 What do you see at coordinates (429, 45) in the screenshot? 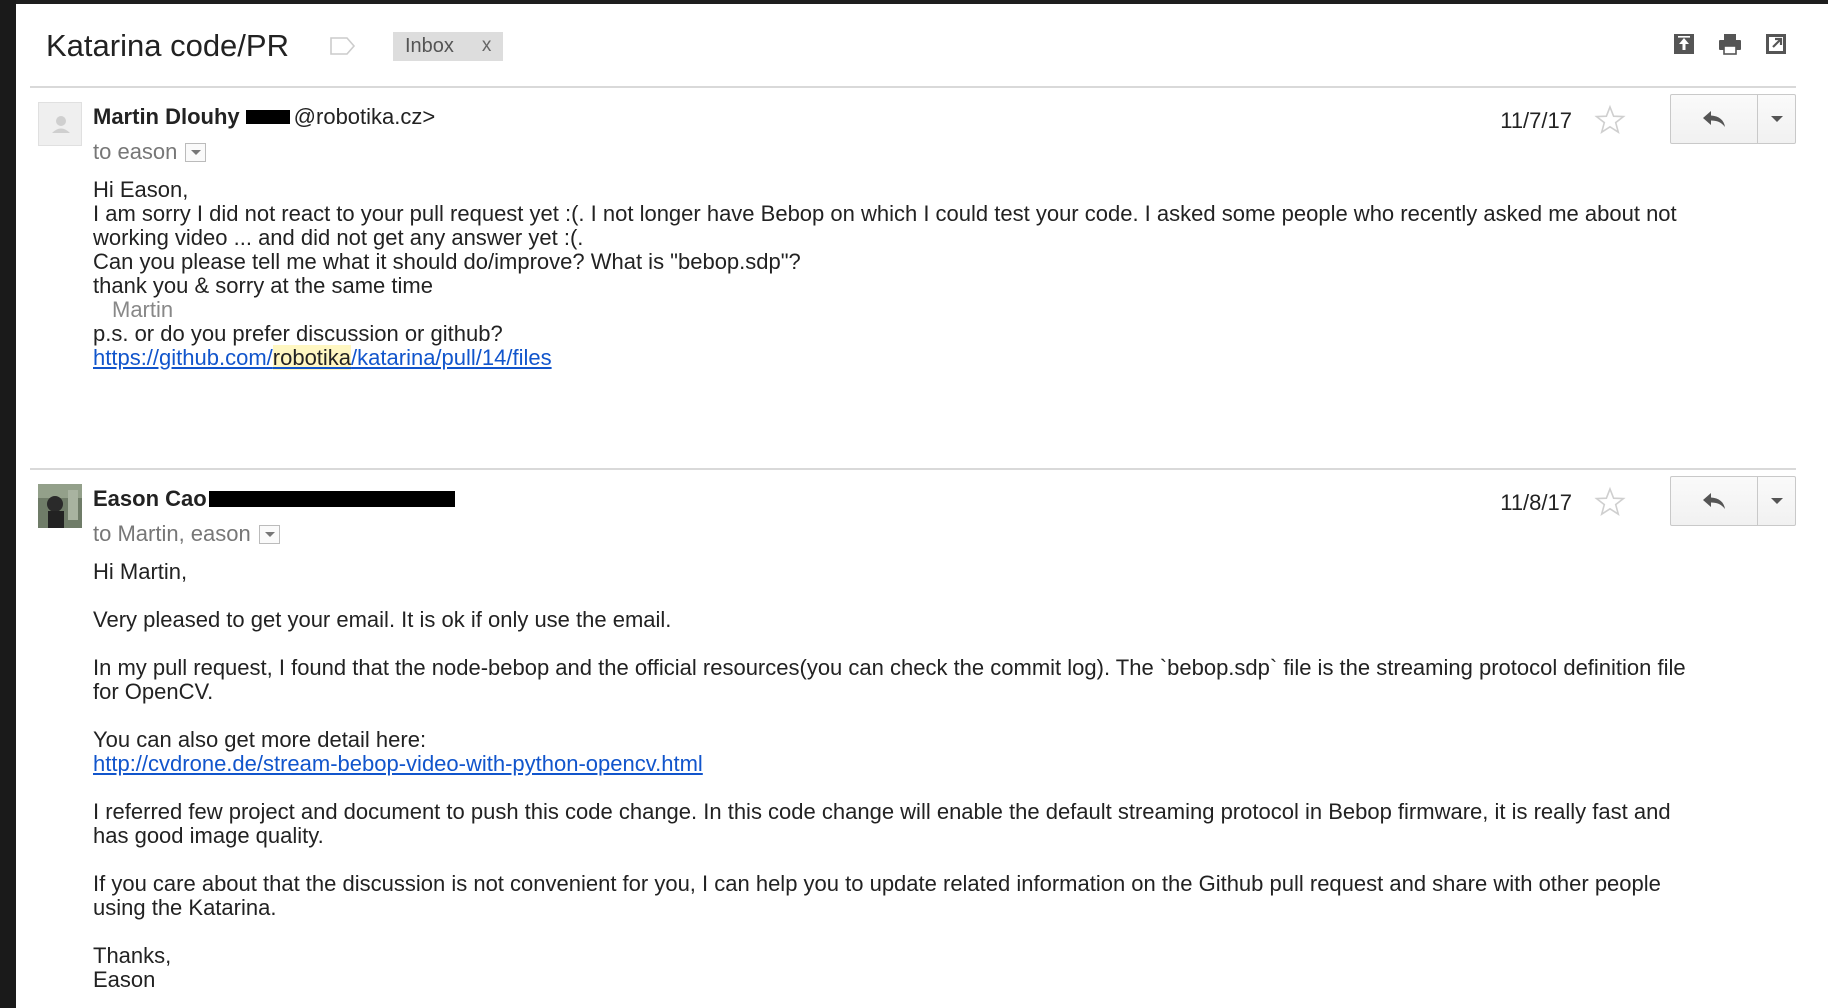
I see `inbox-label-text: Inbox` at bounding box center [429, 45].